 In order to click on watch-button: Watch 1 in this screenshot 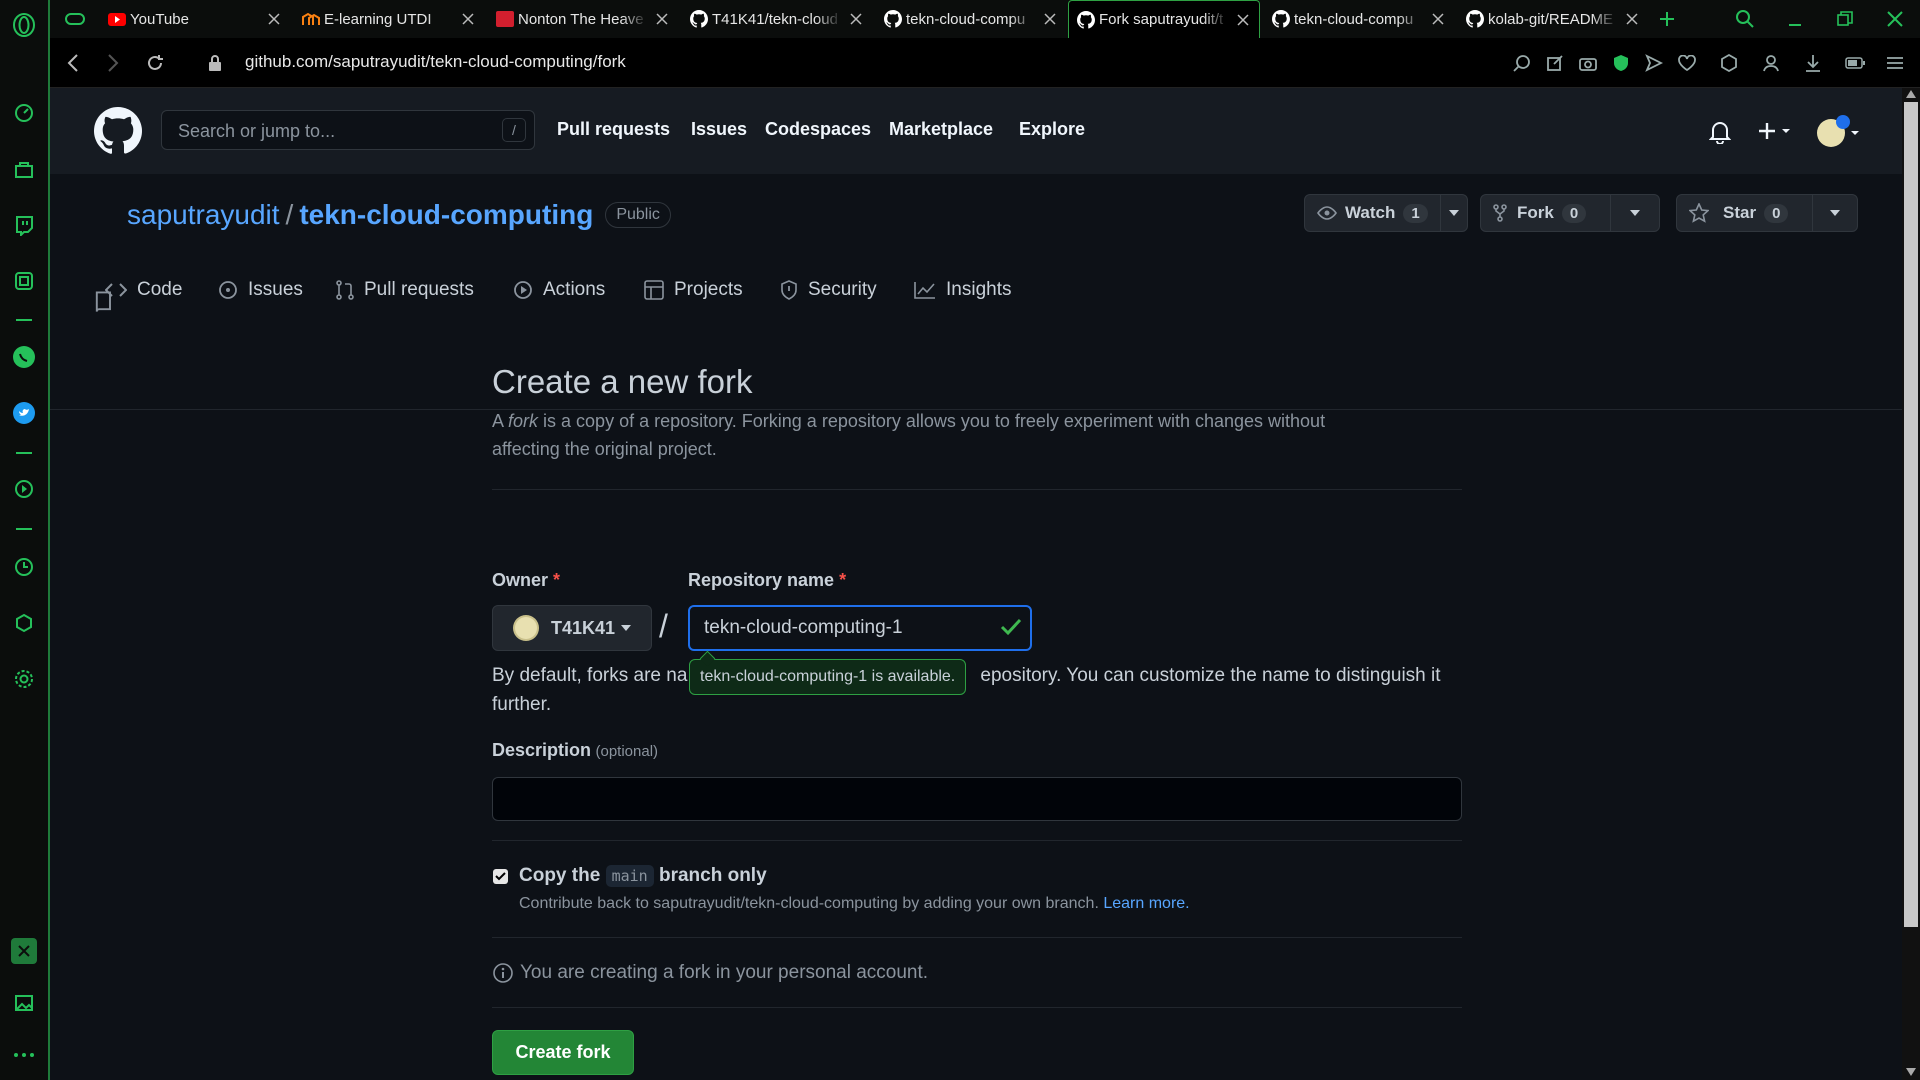, I will do `click(1386, 213)`.